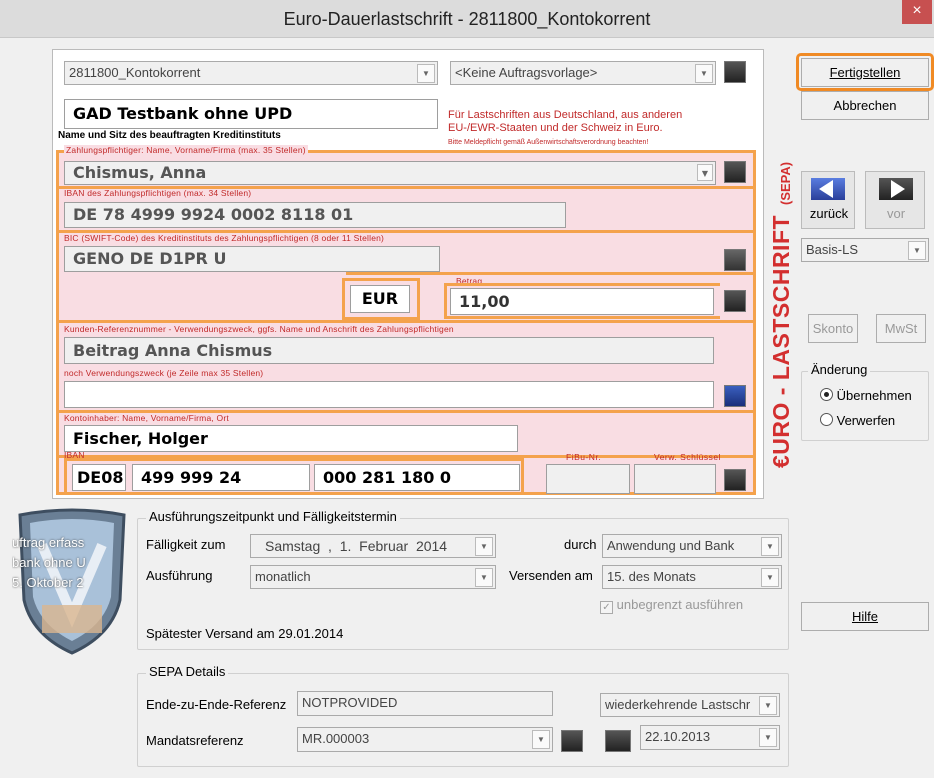  What do you see at coordinates (735, 396) in the screenshot?
I see `text-editor-icon` at bounding box center [735, 396].